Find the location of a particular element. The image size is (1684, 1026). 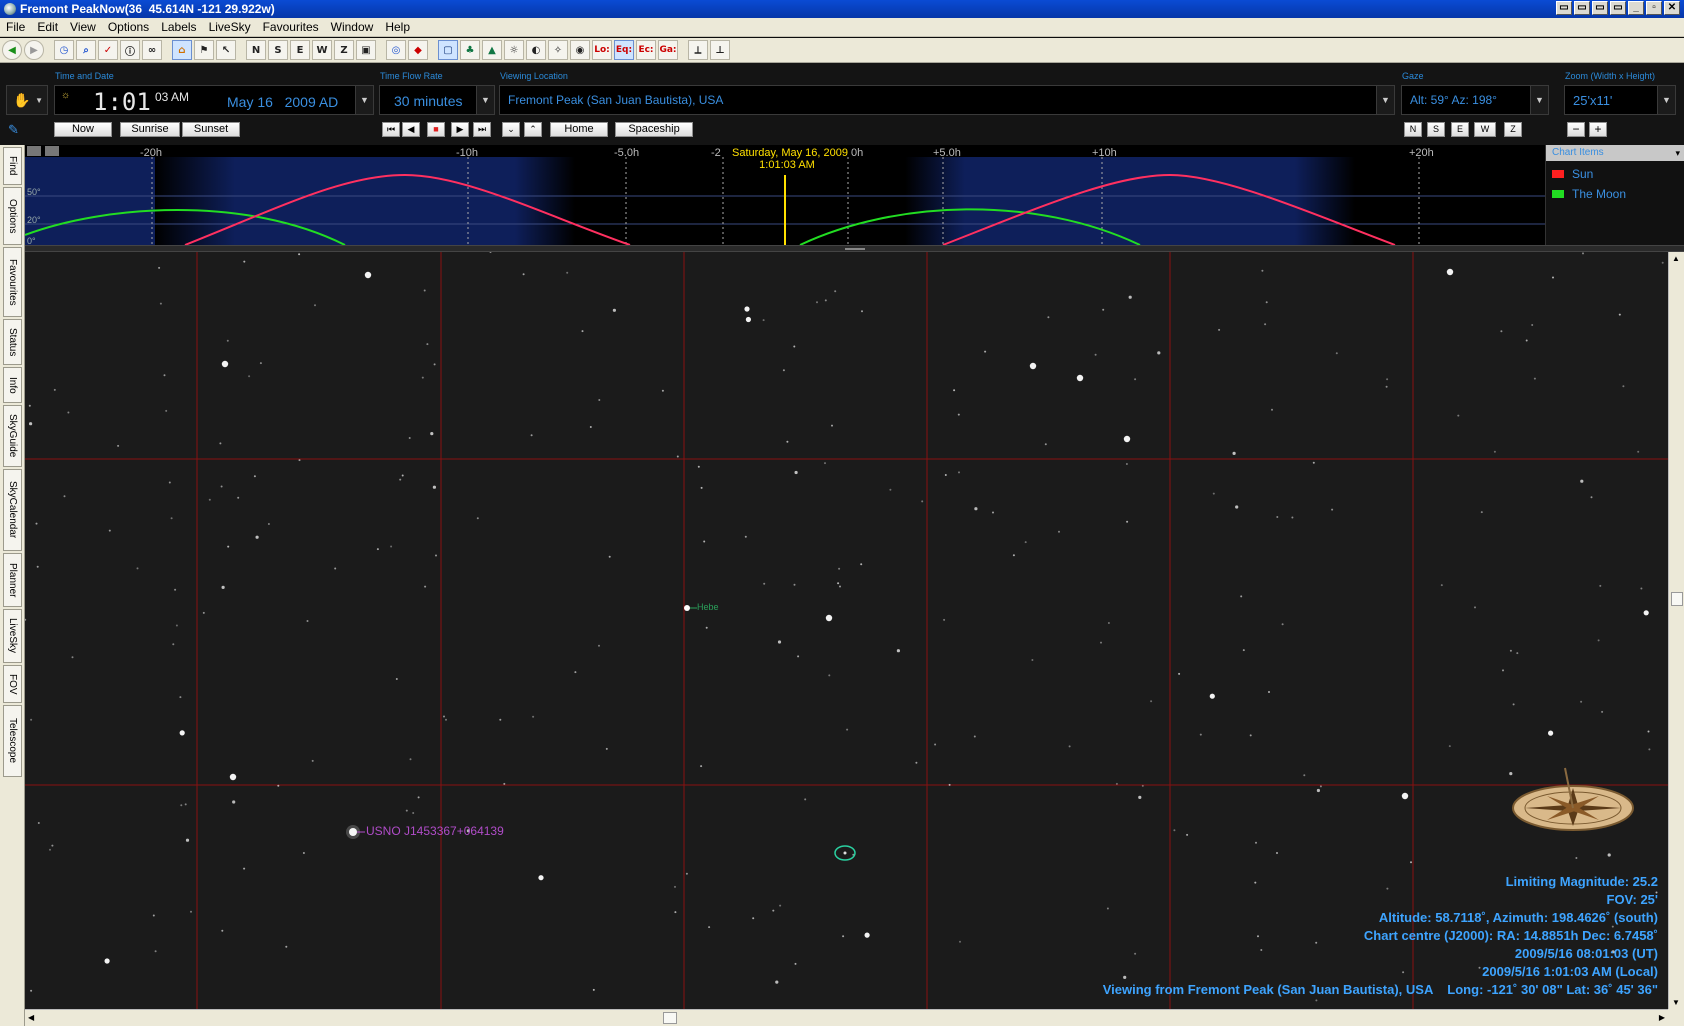

constellation-icon: ✧ is located at coordinates (558, 50).